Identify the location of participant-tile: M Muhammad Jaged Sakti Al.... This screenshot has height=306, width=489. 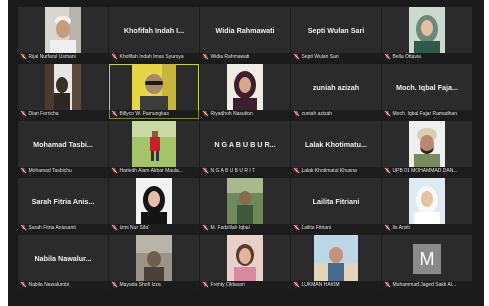
(427, 262).